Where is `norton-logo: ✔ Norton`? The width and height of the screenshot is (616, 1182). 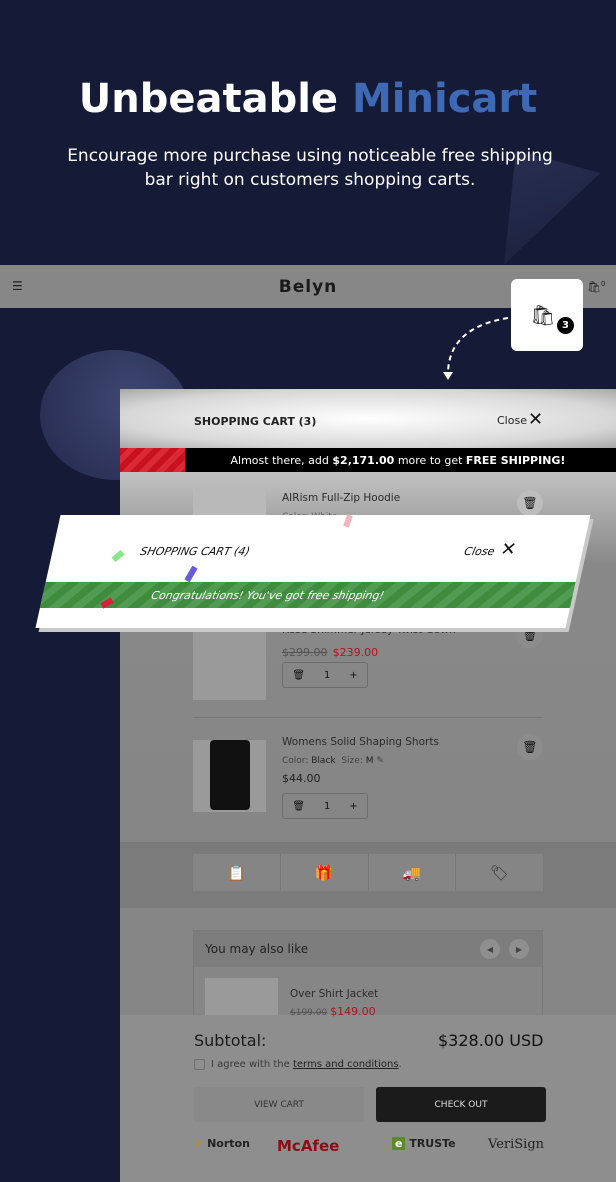
norton-logo: ✔ Norton is located at coordinates (222, 1143).